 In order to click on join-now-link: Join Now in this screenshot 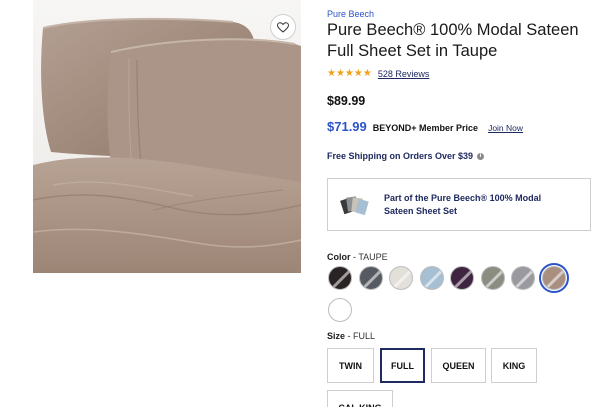, I will do `click(505, 128)`.